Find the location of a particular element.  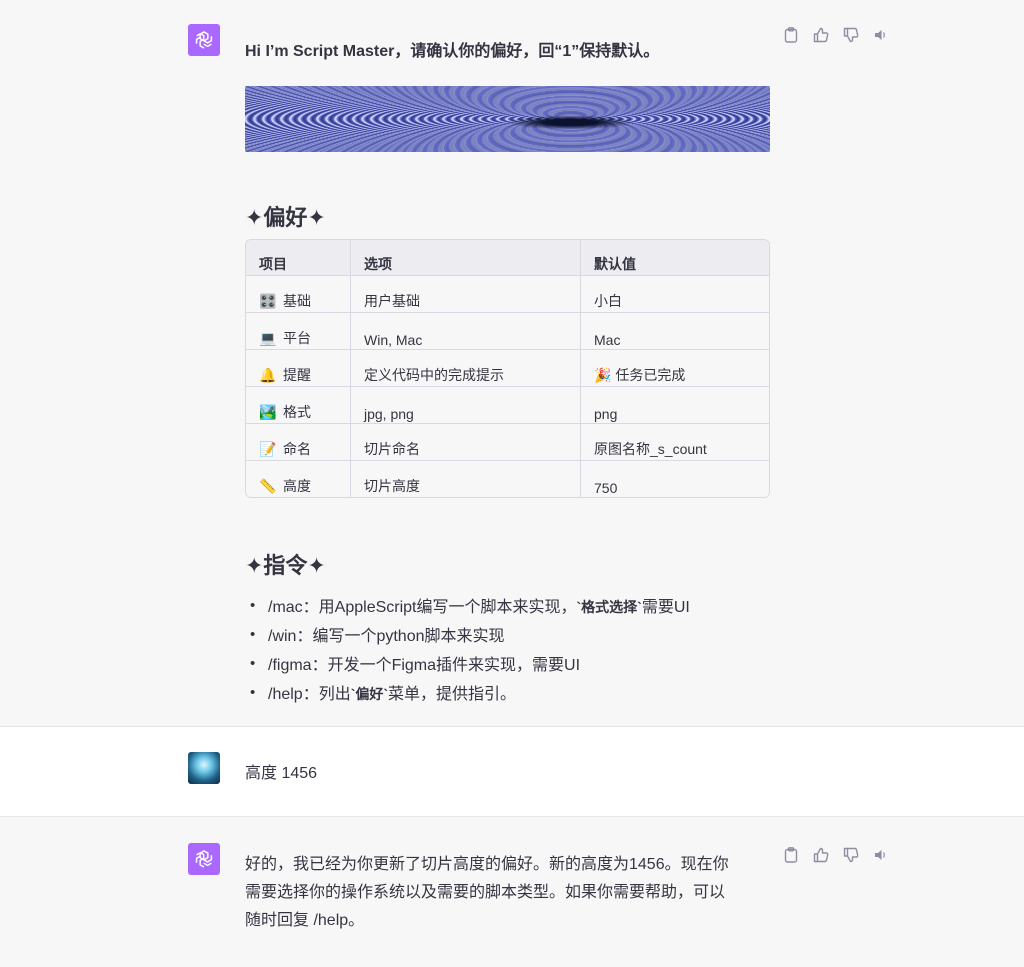

table-cell-option: 切片命名 is located at coordinates (466, 442).